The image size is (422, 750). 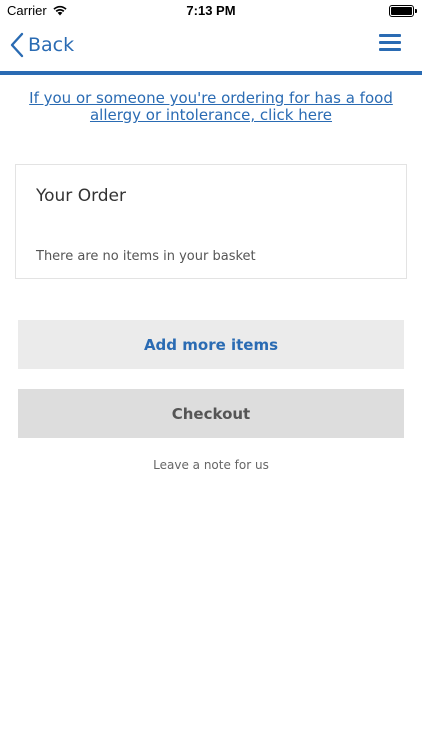 I want to click on order-title: Your Order, so click(x=81, y=196).